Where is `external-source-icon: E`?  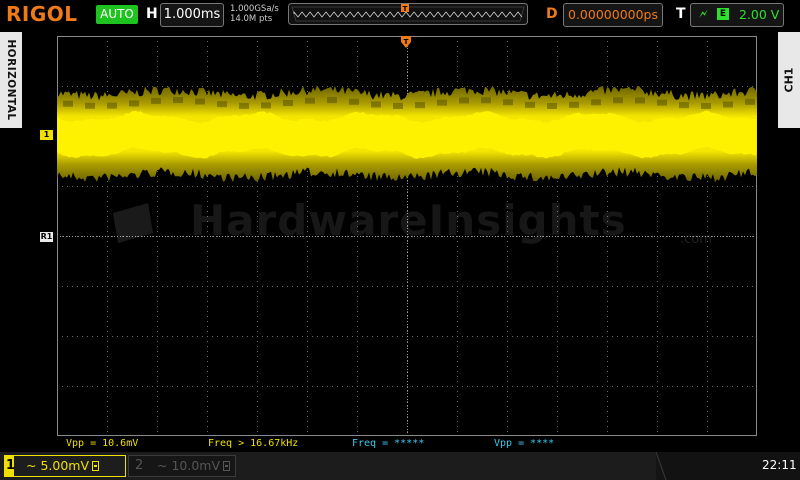 external-source-icon: E is located at coordinates (723, 14).